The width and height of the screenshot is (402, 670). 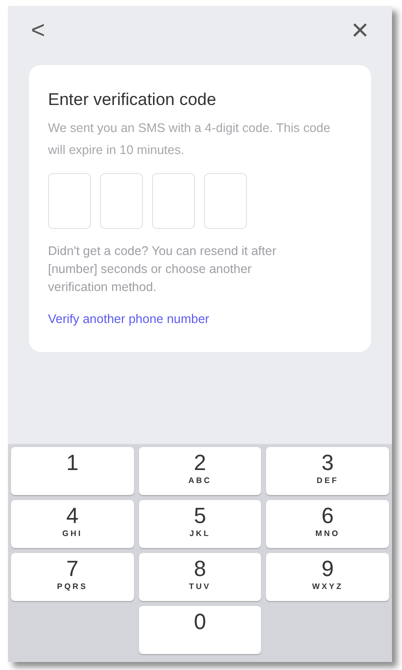 What do you see at coordinates (328, 471) in the screenshot?
I see `keypad-key: 3 DEF` at bounding box center [328, 471].